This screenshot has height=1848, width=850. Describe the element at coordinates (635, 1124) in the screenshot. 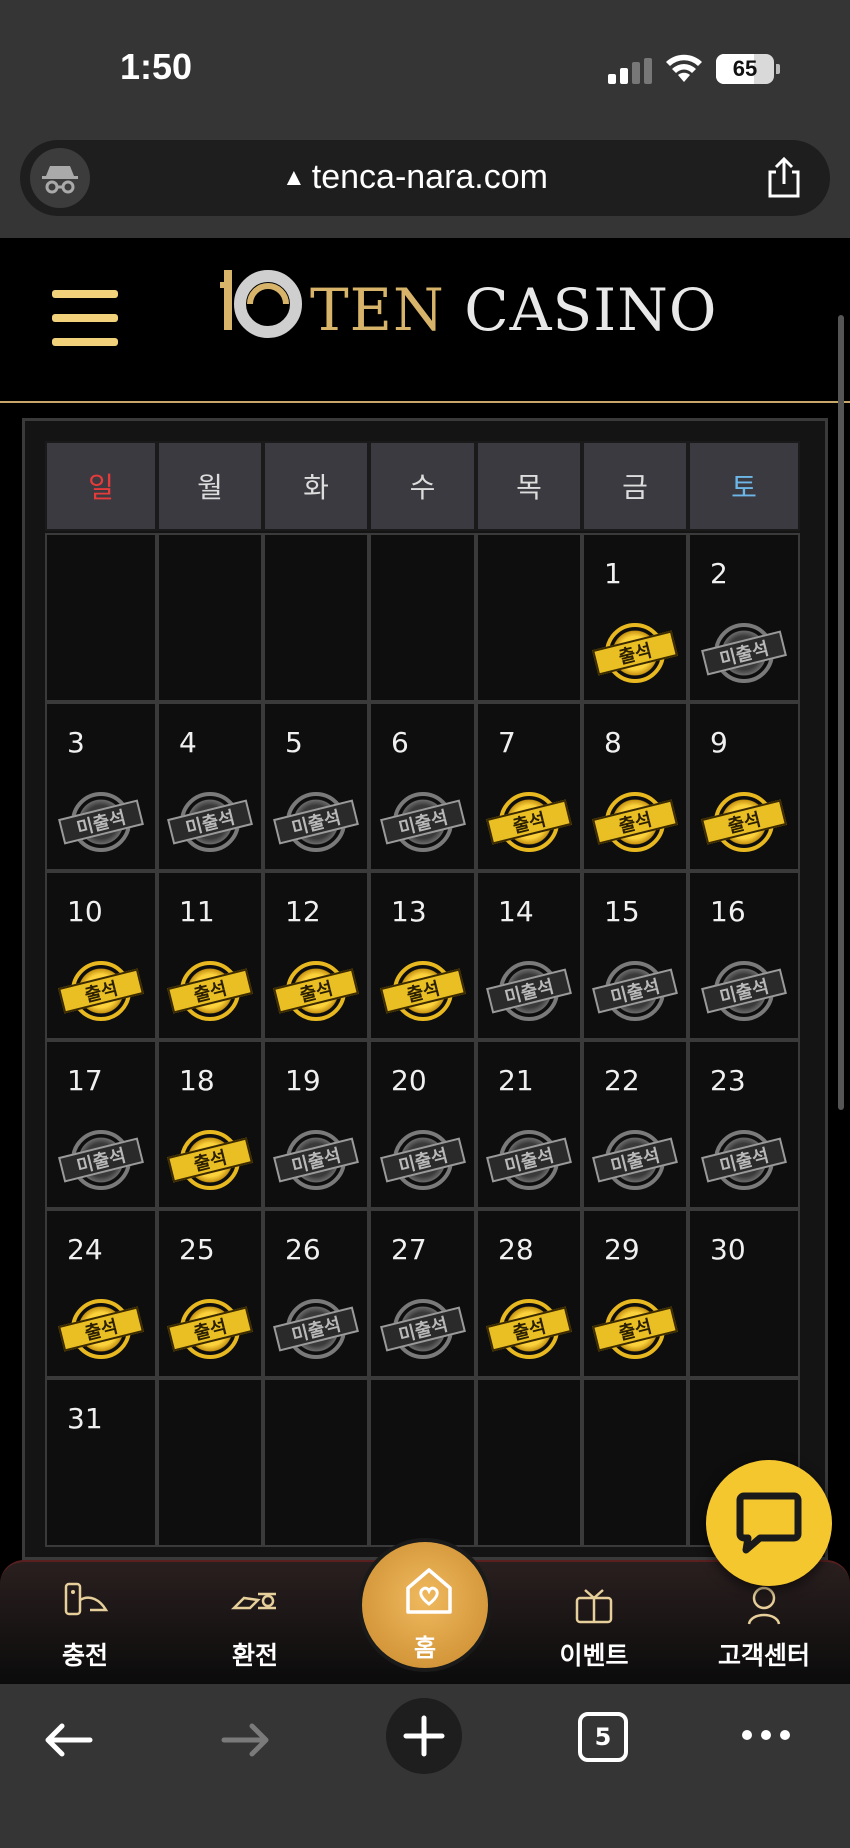

I see `calendar-day: 22 미출석` at that location.